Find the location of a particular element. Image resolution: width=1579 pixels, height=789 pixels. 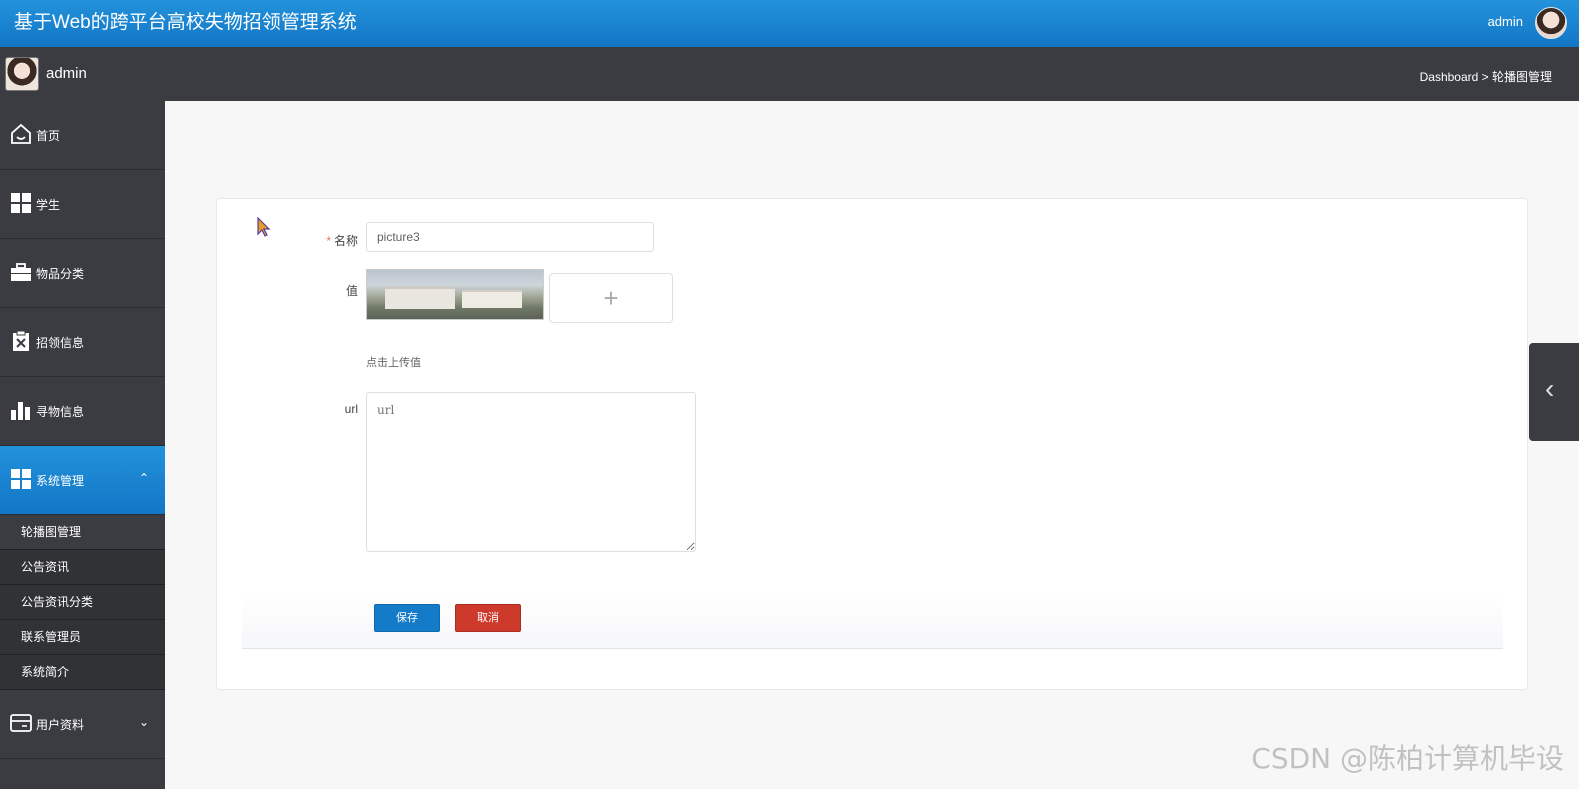

avatar-icon is located at coordinates (1551, 23).